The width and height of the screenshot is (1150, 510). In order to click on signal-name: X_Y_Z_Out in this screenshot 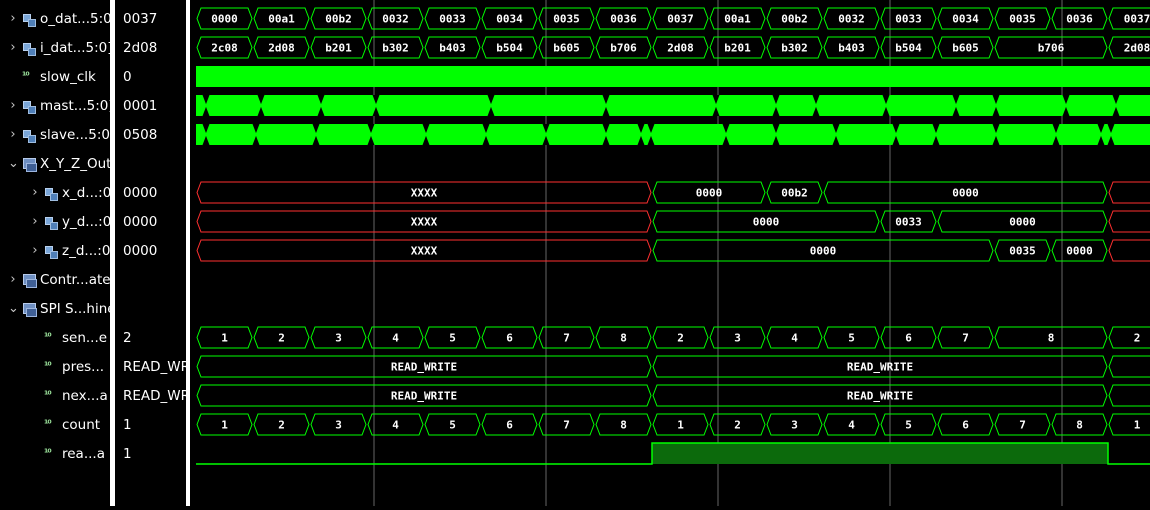, I will do `click(75, 163)`.